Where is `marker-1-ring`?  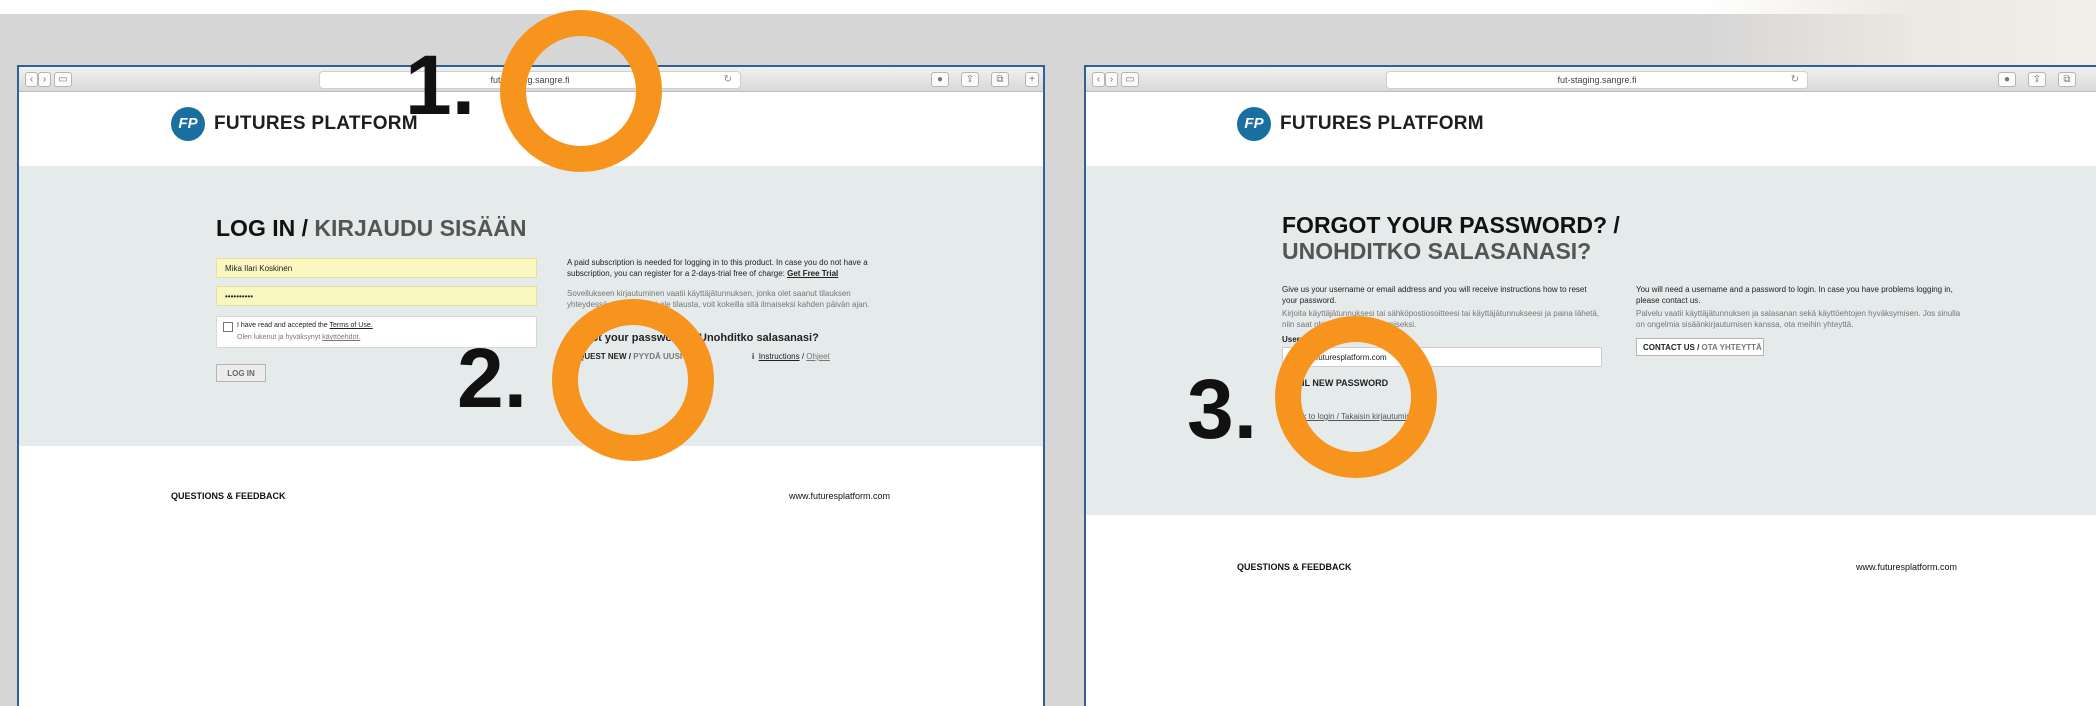 marker-1-ring is located at coordinates (581, 91).